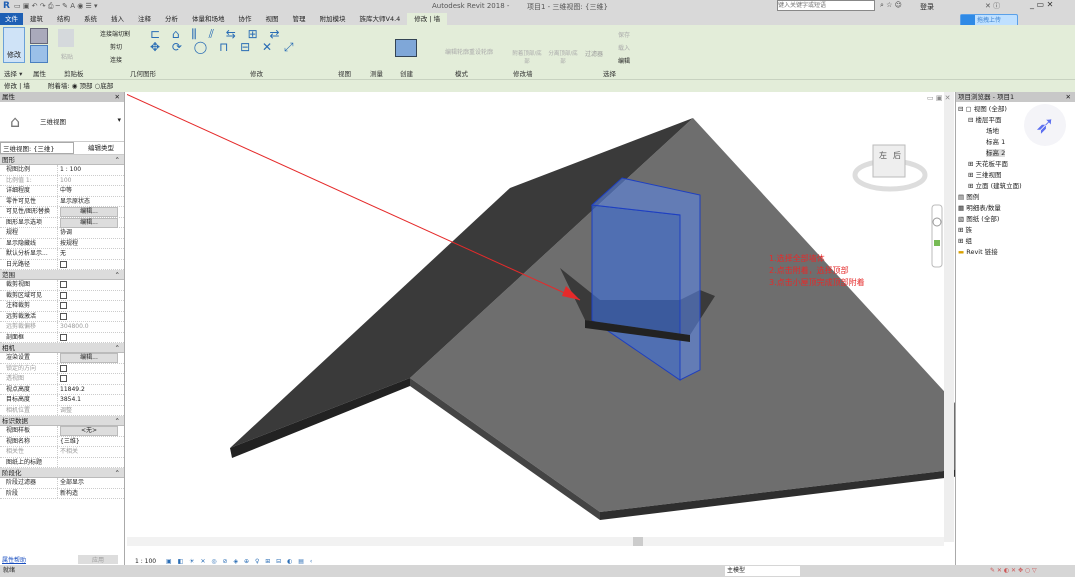 Image resolution: width=1075 pixels, height=577 pixels. What do you see at coordinates (1015, 153) in the screenshot?
I see `tree-item: 标高 2` at bounding box center [1015, 153].